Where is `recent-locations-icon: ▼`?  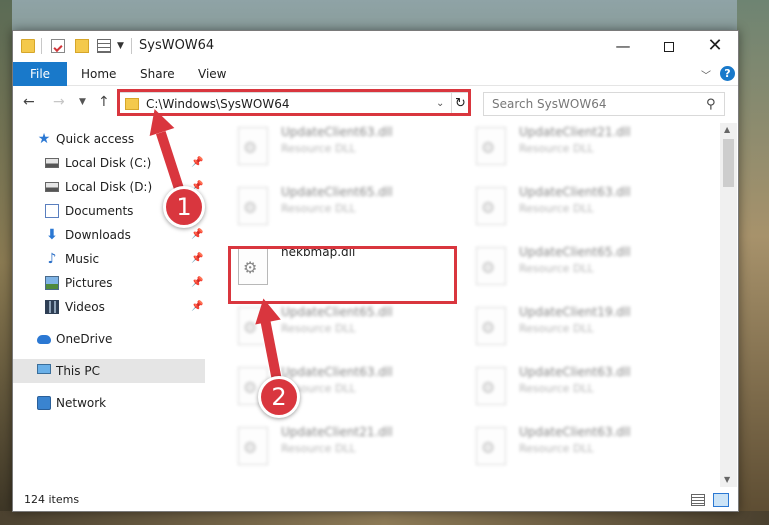 recent-locations-icon: ▼ is located at coordinates (82, 102).